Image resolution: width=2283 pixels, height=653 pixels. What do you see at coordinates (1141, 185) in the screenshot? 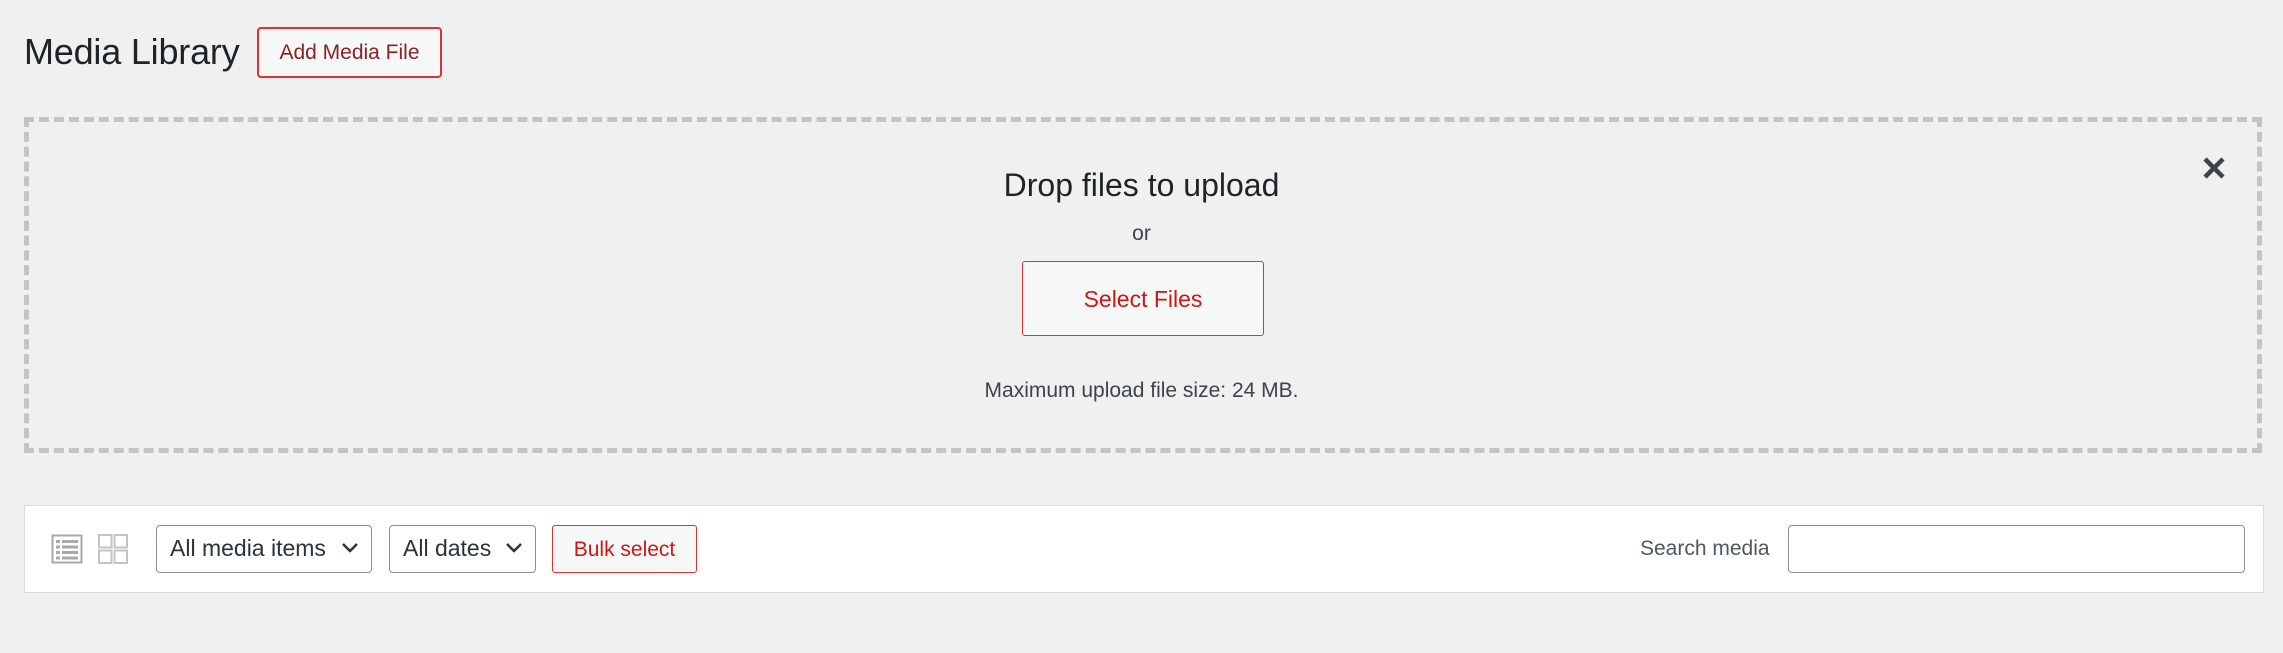
I see `drop-files-heading: Drop files to upload` at bounding box center [1141, 185].